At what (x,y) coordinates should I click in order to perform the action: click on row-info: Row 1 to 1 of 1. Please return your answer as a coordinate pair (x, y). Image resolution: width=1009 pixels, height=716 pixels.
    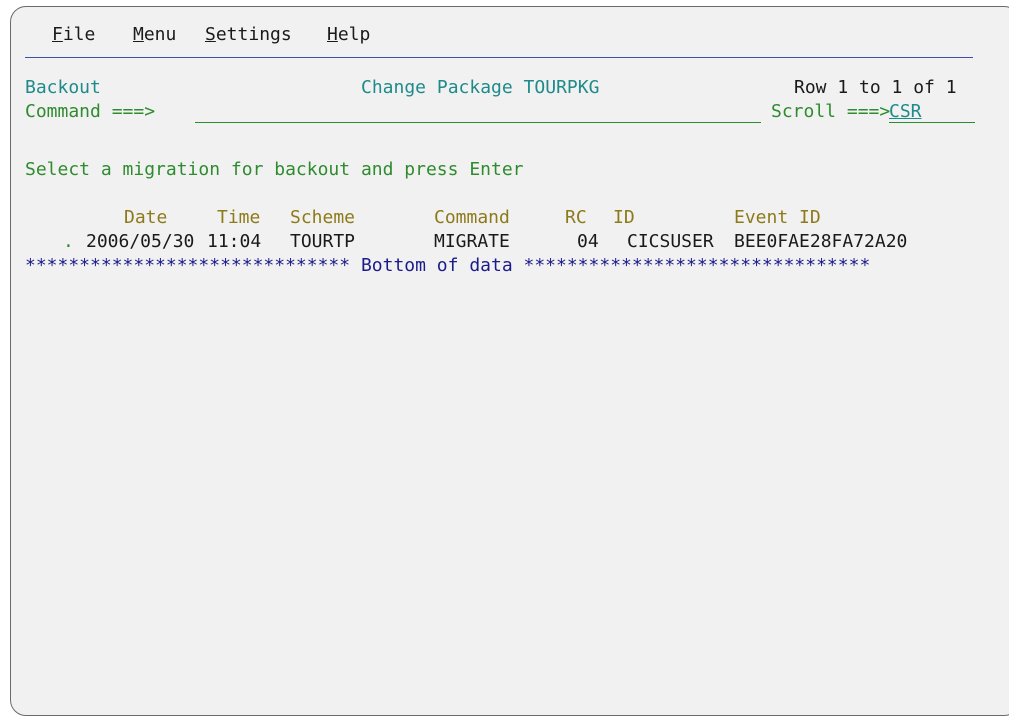
    Looking at the image, I should click on (875, 87).